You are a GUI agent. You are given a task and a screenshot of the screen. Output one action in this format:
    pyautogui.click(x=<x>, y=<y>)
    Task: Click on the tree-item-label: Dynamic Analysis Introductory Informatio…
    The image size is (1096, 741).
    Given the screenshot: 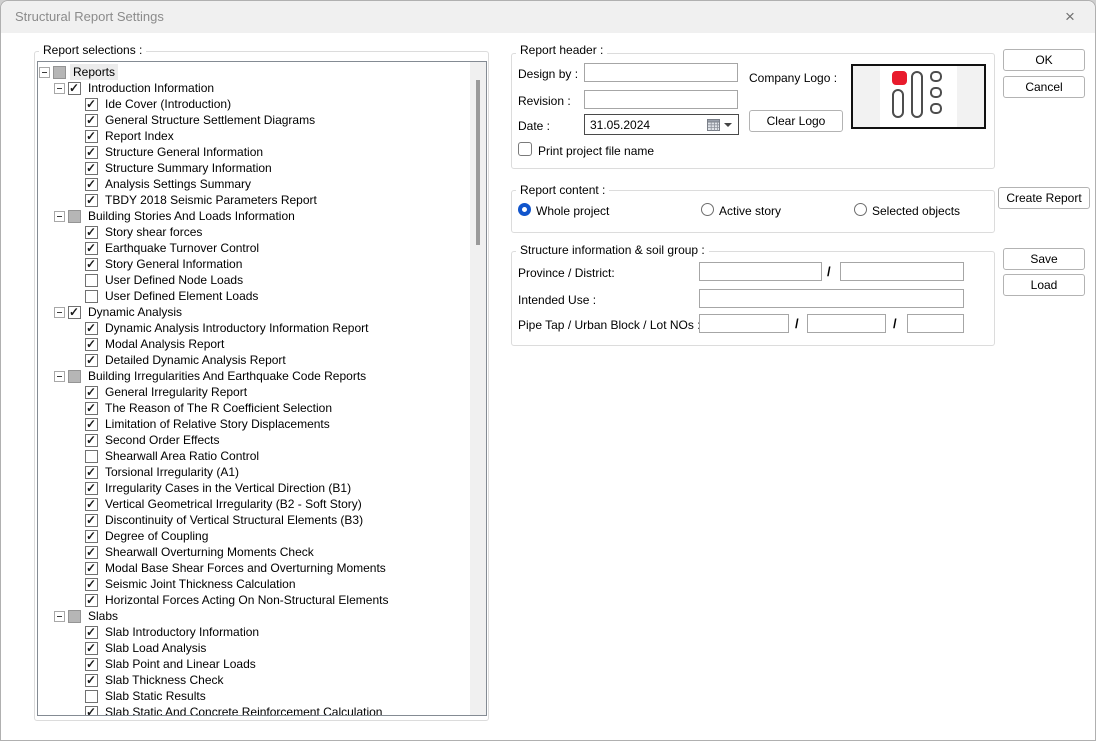 What is the action you would take?
    pyautogui.click(x=236, y=328)
    